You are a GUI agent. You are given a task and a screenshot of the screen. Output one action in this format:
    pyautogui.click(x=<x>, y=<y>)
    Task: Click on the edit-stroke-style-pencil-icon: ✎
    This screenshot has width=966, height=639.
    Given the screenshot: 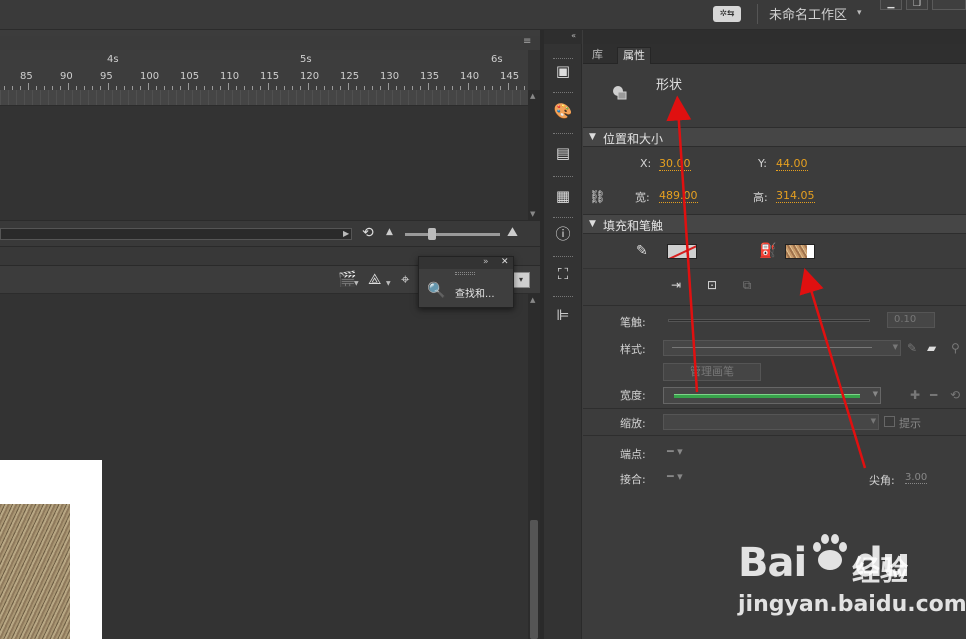 What is the action you would take?
    pyautogui.click(x=912, y=348)
    